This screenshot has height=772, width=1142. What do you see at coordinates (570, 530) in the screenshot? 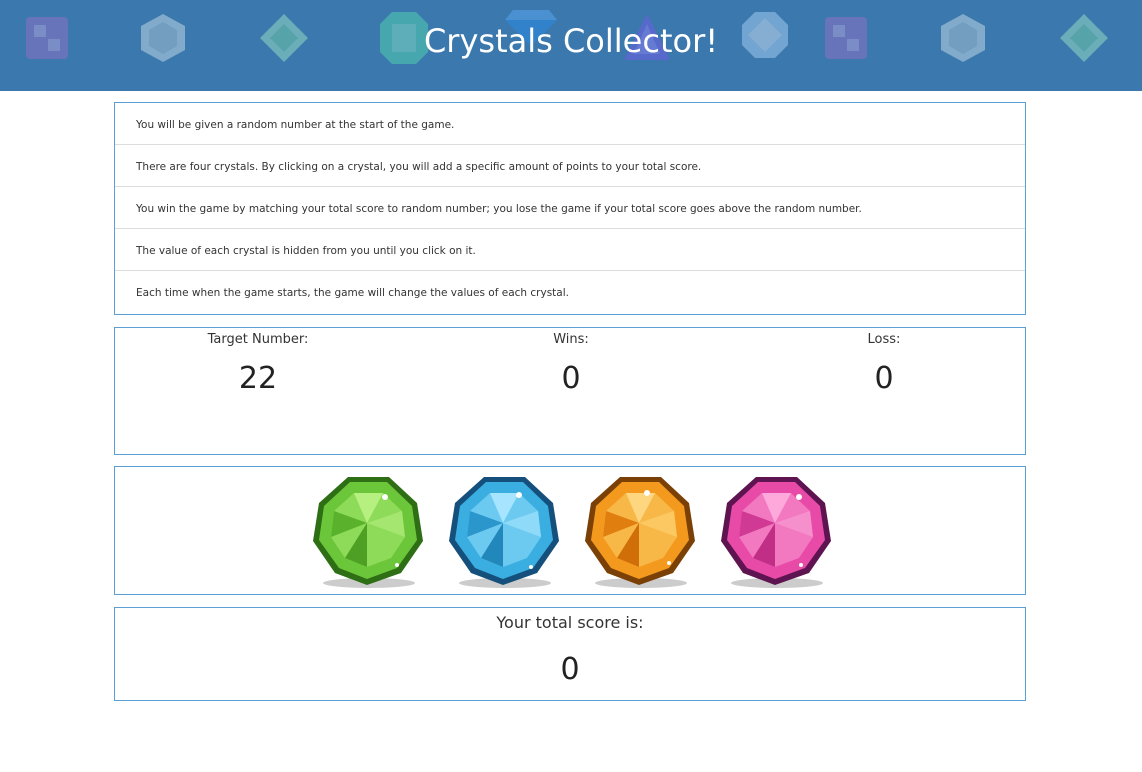
I see `crystals-panel` at bounding box center [570, 530].